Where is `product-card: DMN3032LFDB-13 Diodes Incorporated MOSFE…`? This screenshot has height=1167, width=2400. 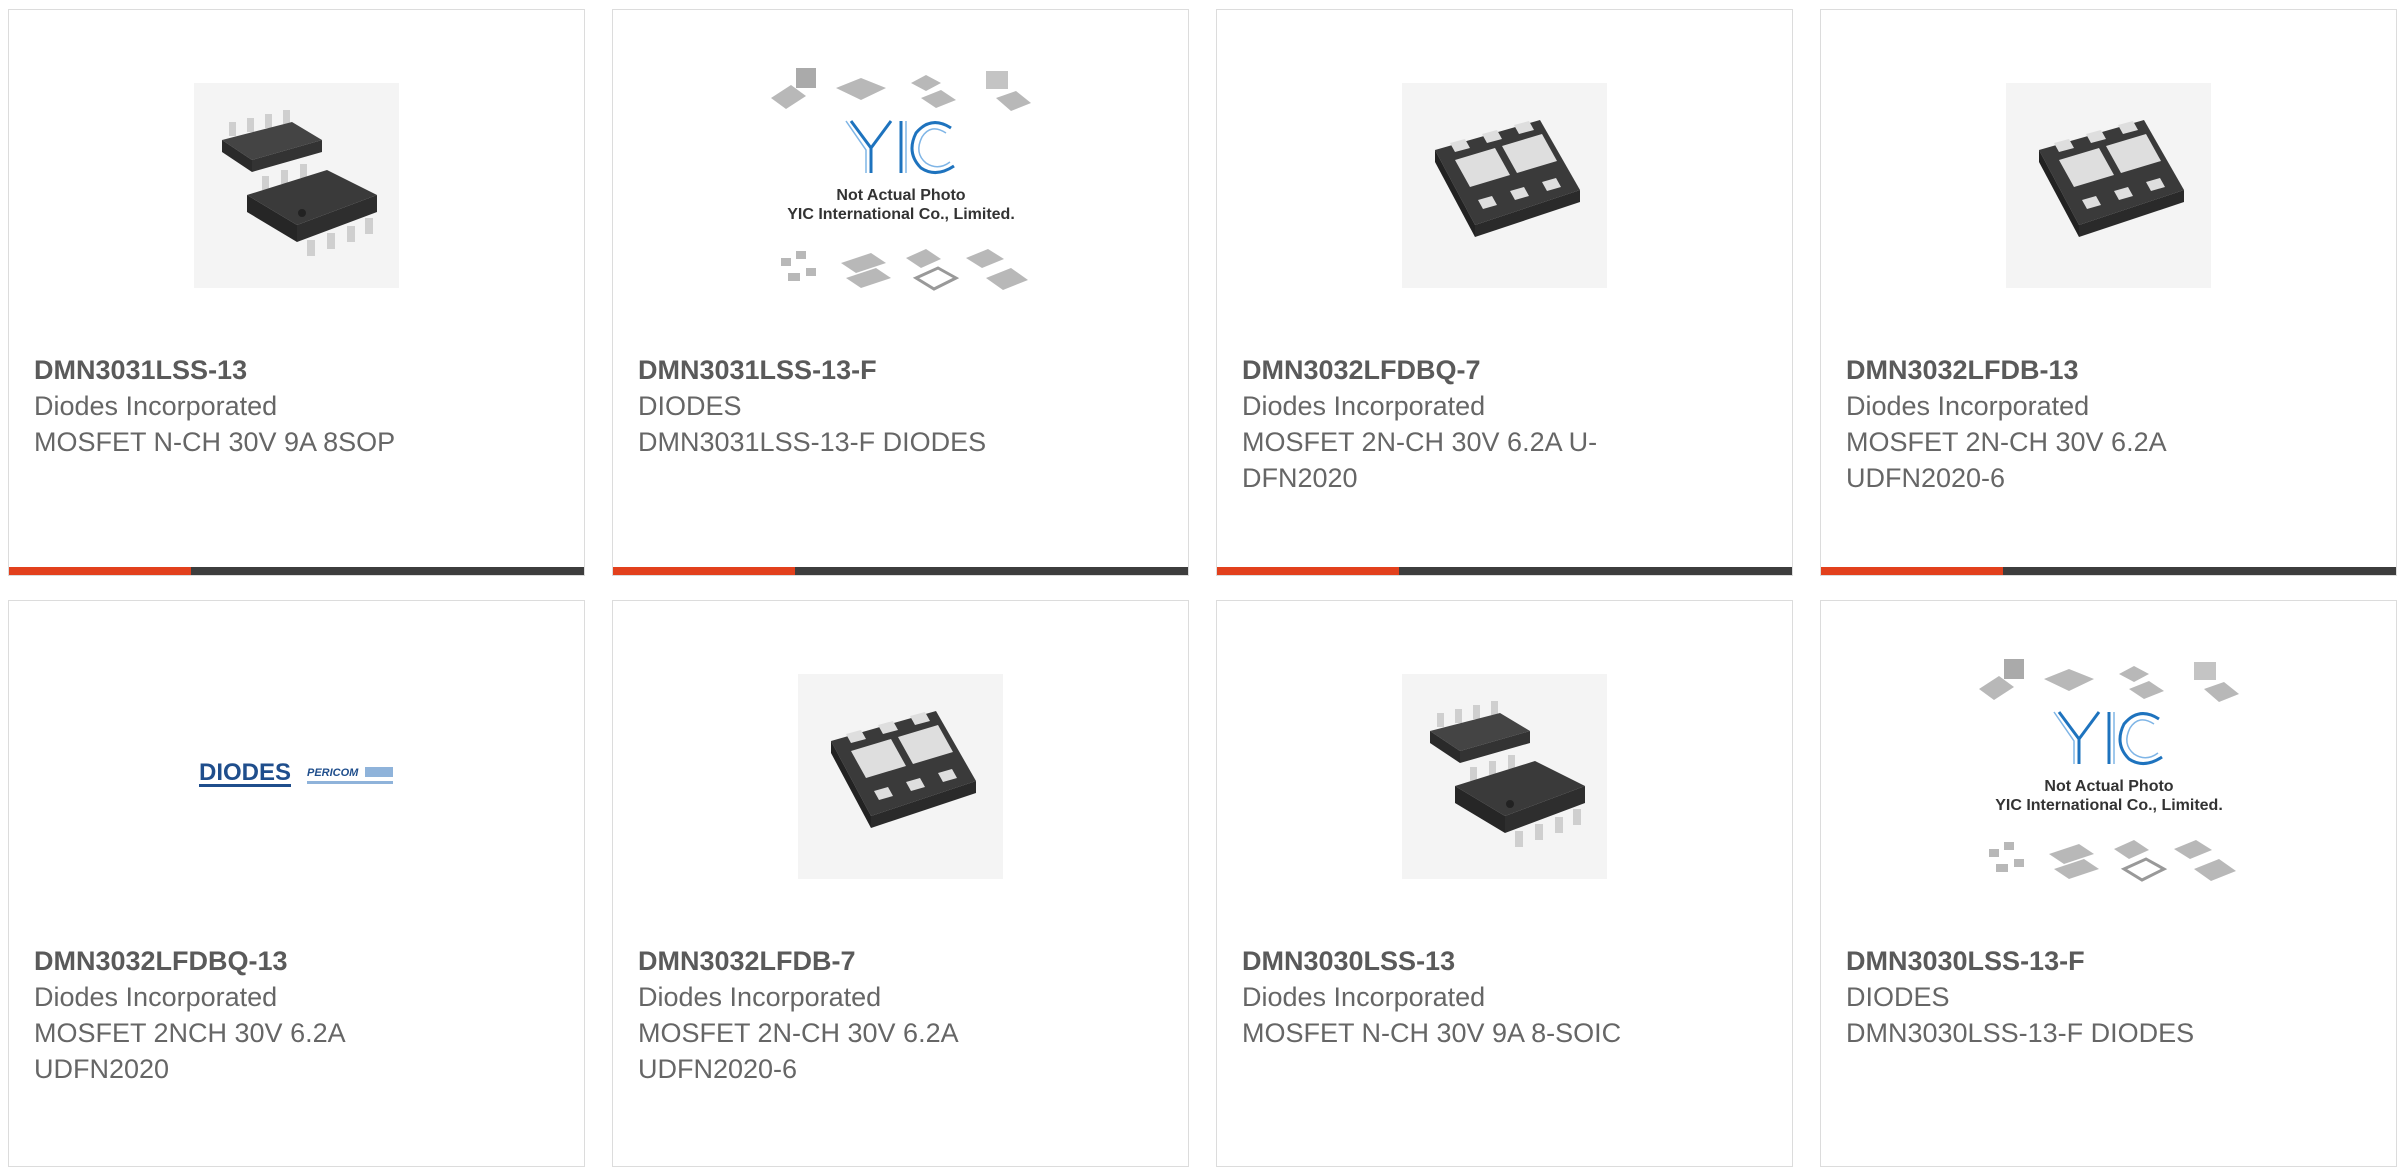
product-card: DMN3032LFDB-13 Diodes Incorporated MOSFE… is located at coordinates (2108, 292).